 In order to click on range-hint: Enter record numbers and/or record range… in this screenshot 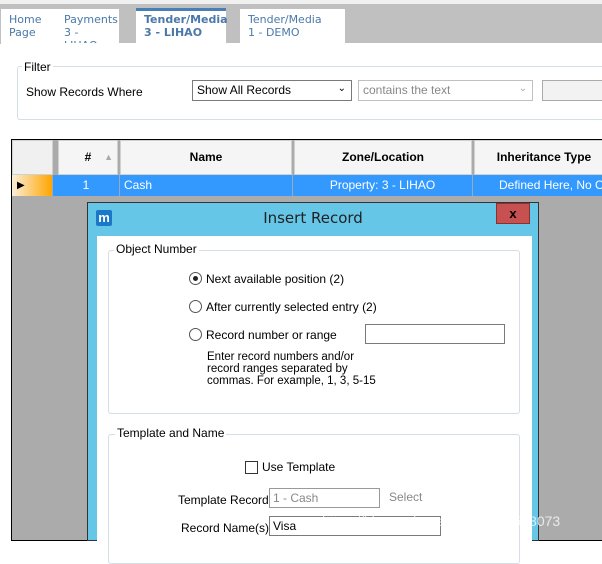, I will do `click(291, 369)`.